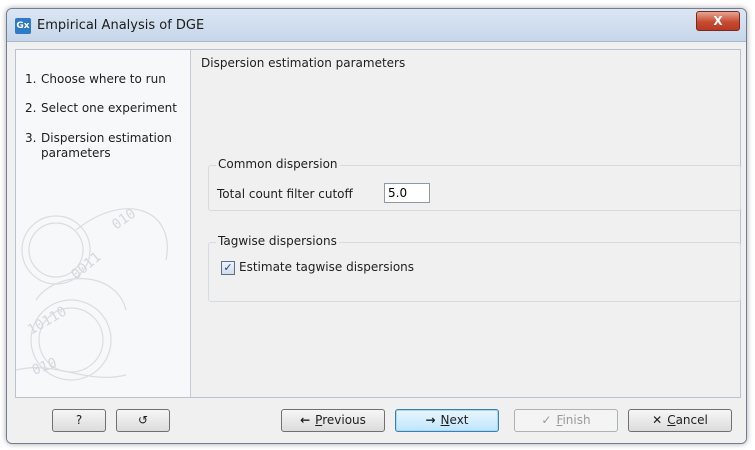 Image resolution: width=755 pixels, height=450 pixels. Describe the element at coordinates (430, 420) in the screenshot. I see `arrow-right-icon: →` at that location.